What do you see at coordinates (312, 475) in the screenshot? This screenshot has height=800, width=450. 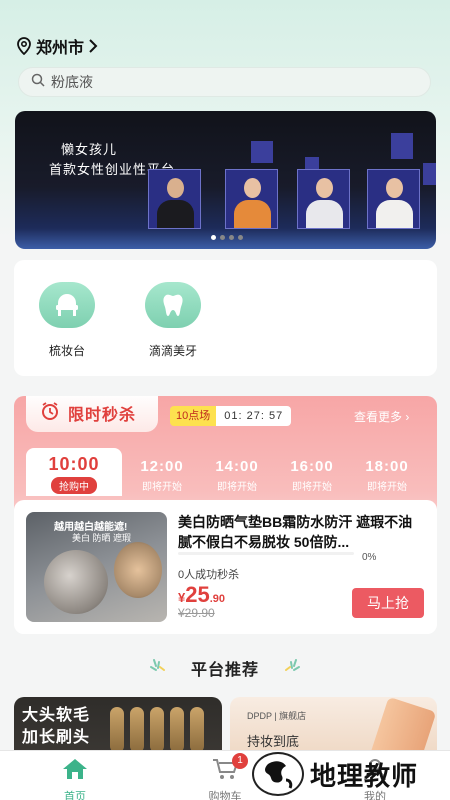 I see `time-slot: 16:00 即将开始` at bounding box center [312, 475].